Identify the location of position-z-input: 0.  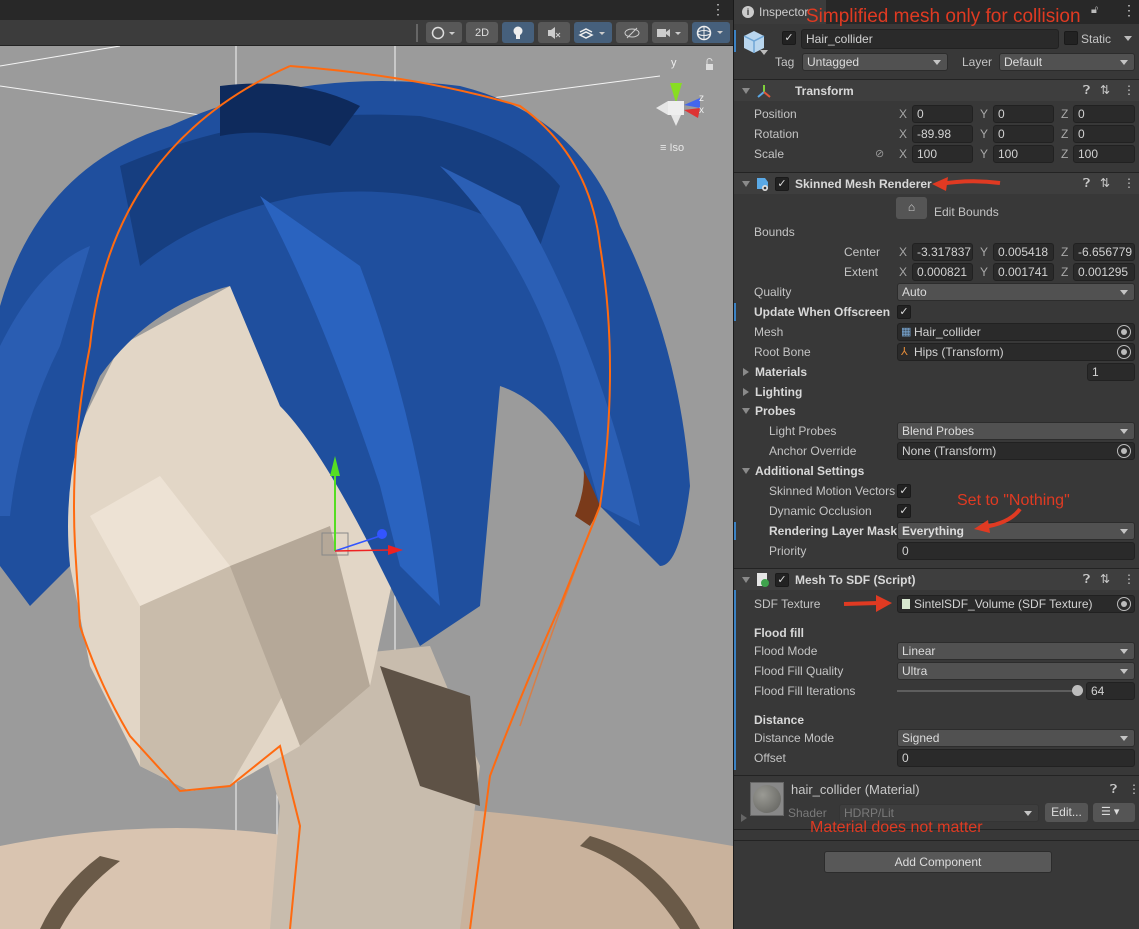
(1104, 114).